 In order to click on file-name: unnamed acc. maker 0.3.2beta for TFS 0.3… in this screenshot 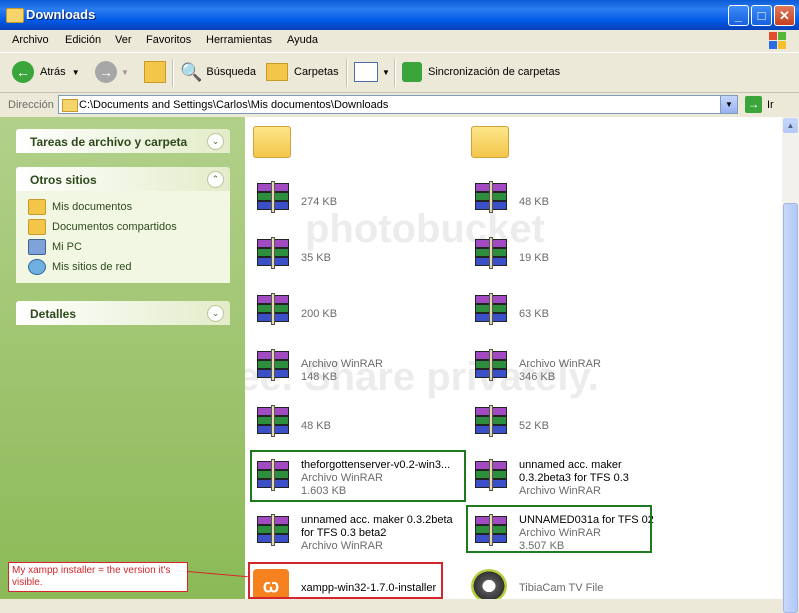, I will do `click(377, 526)`.